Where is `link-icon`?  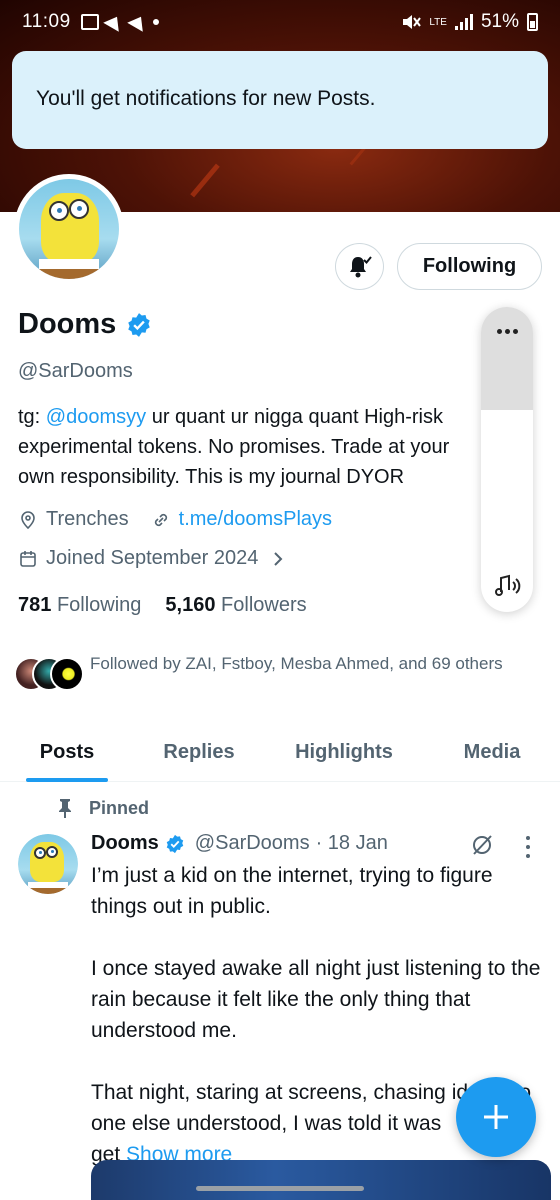
link-icon is located at coordinates (160, 519).